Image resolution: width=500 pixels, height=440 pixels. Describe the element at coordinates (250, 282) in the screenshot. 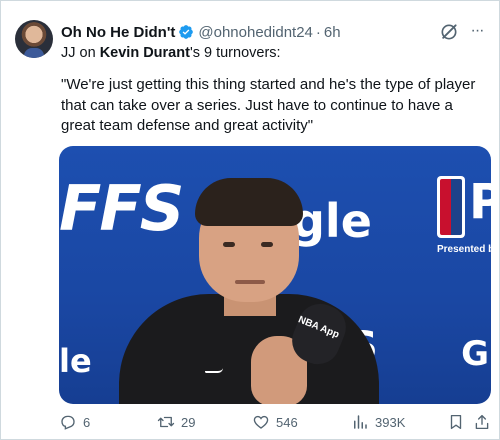

I see `speaker-mouth` at that location.